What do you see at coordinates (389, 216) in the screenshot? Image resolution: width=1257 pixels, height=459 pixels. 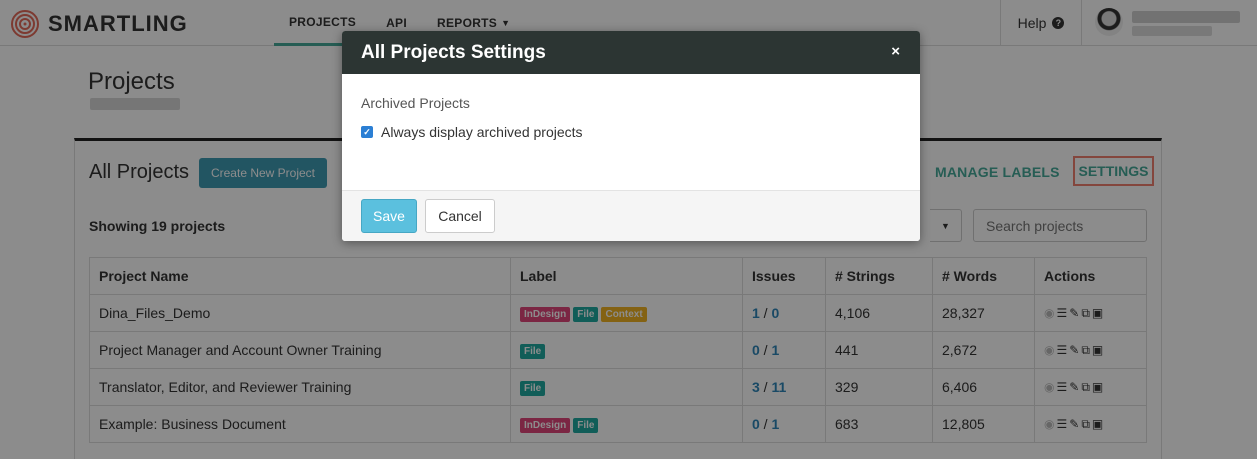 I see `save-button: Save` at bounding box center [389, 216].